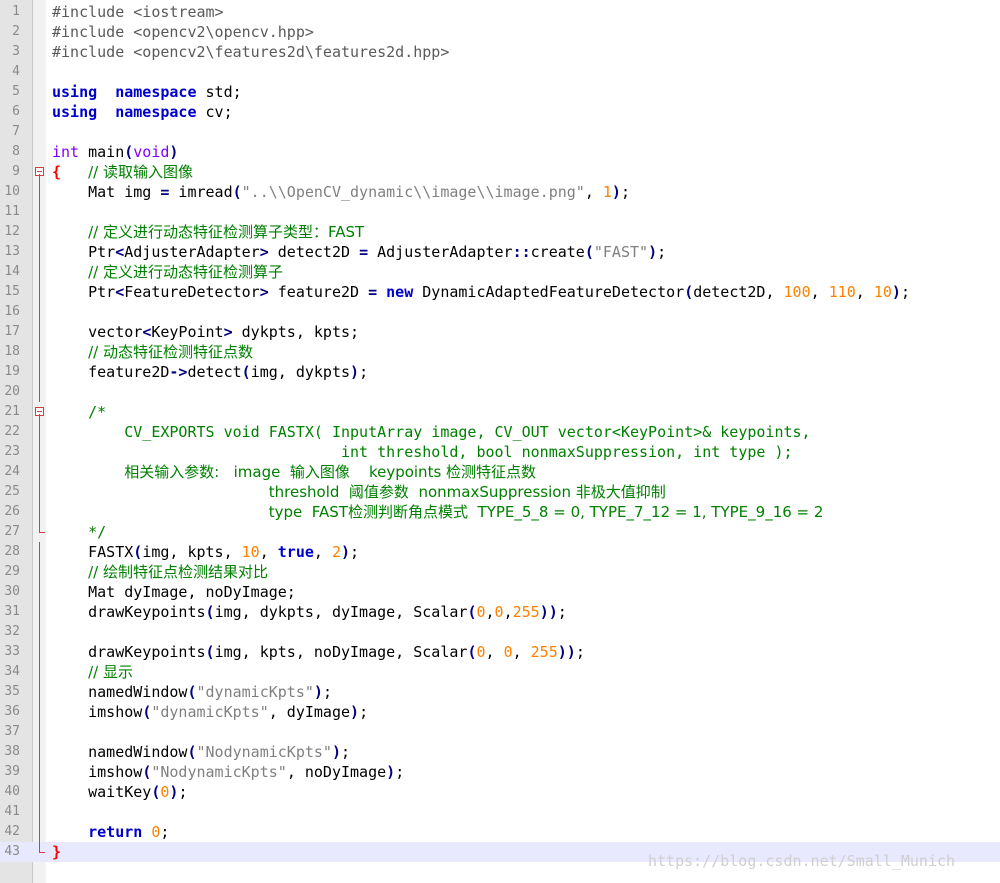  Describe the element at coordinates (882, 292) in the screenshot. I see `code-token: 10` at that location.